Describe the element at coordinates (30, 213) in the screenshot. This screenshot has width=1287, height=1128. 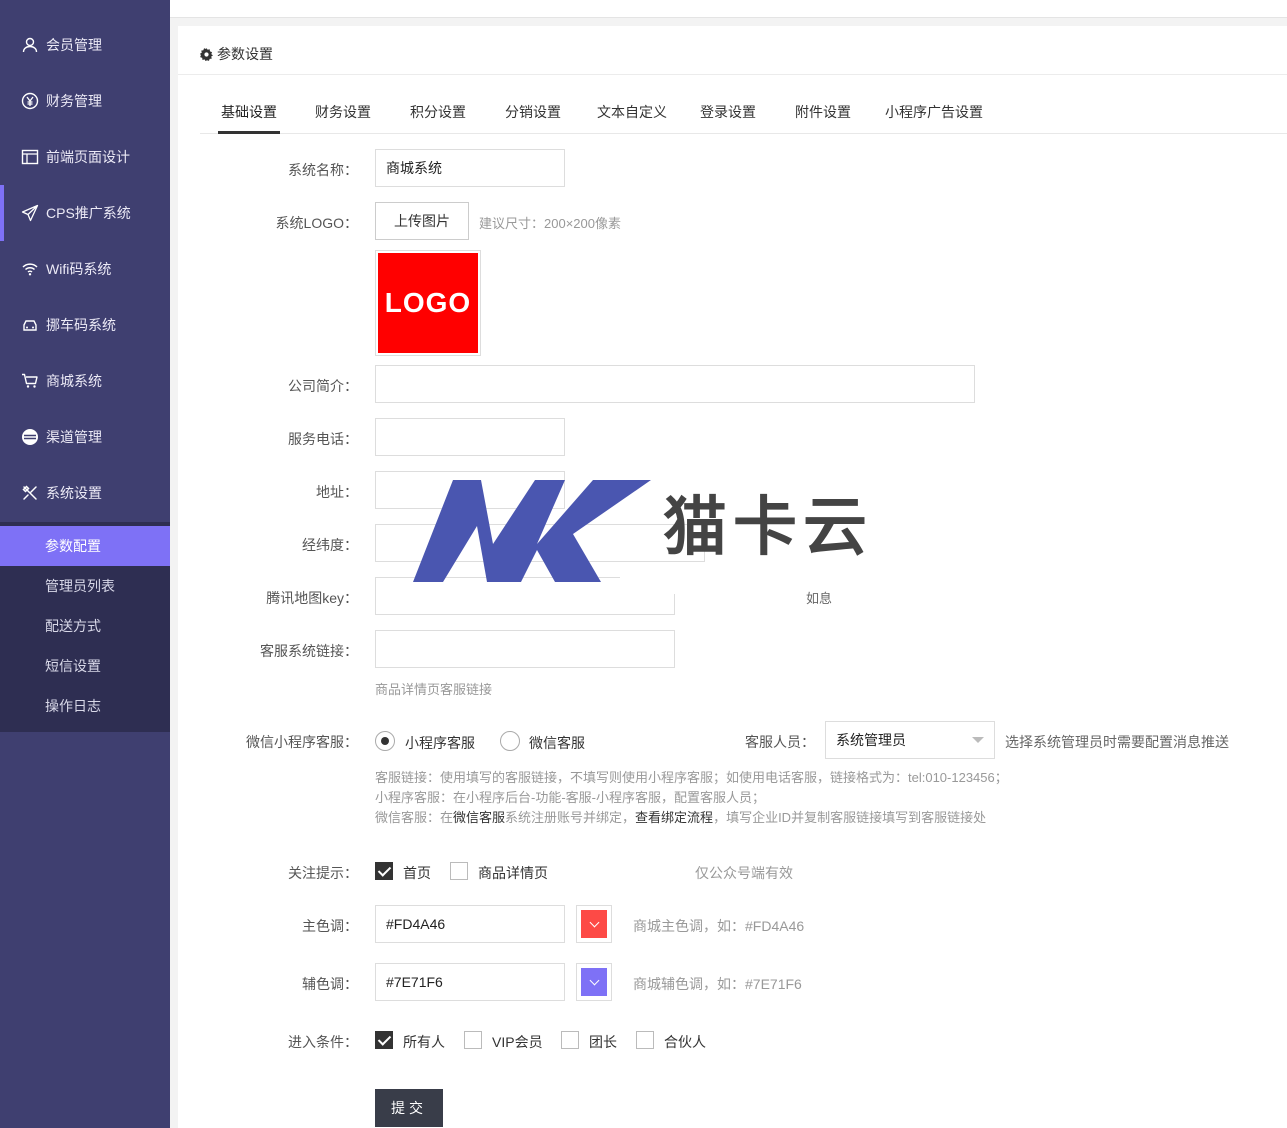
I see `send-icon` at that location.